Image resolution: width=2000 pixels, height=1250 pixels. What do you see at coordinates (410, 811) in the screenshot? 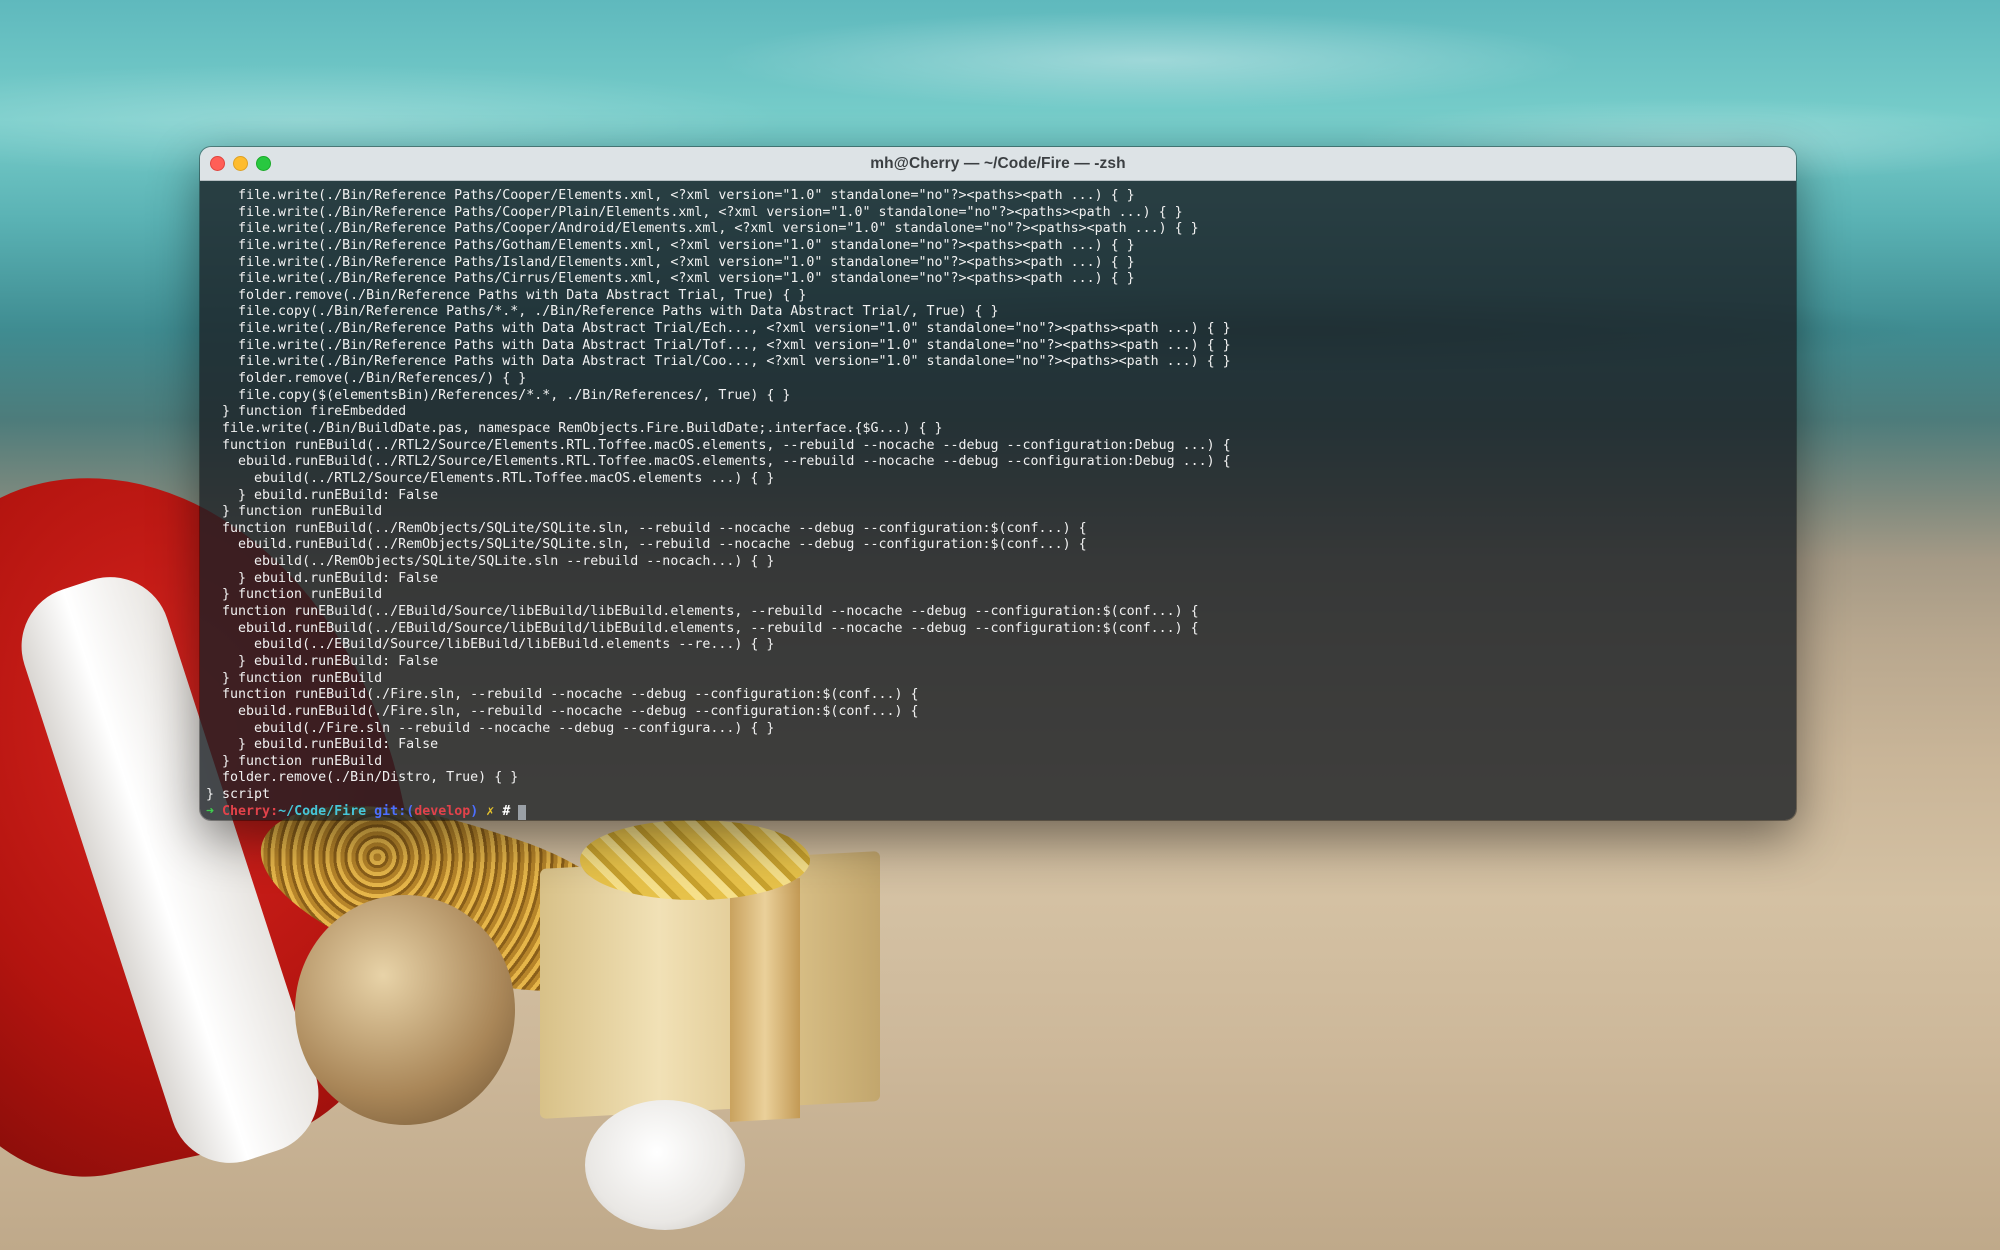
I see `prompt-paren-open: (` at bounding box center [410, 811].